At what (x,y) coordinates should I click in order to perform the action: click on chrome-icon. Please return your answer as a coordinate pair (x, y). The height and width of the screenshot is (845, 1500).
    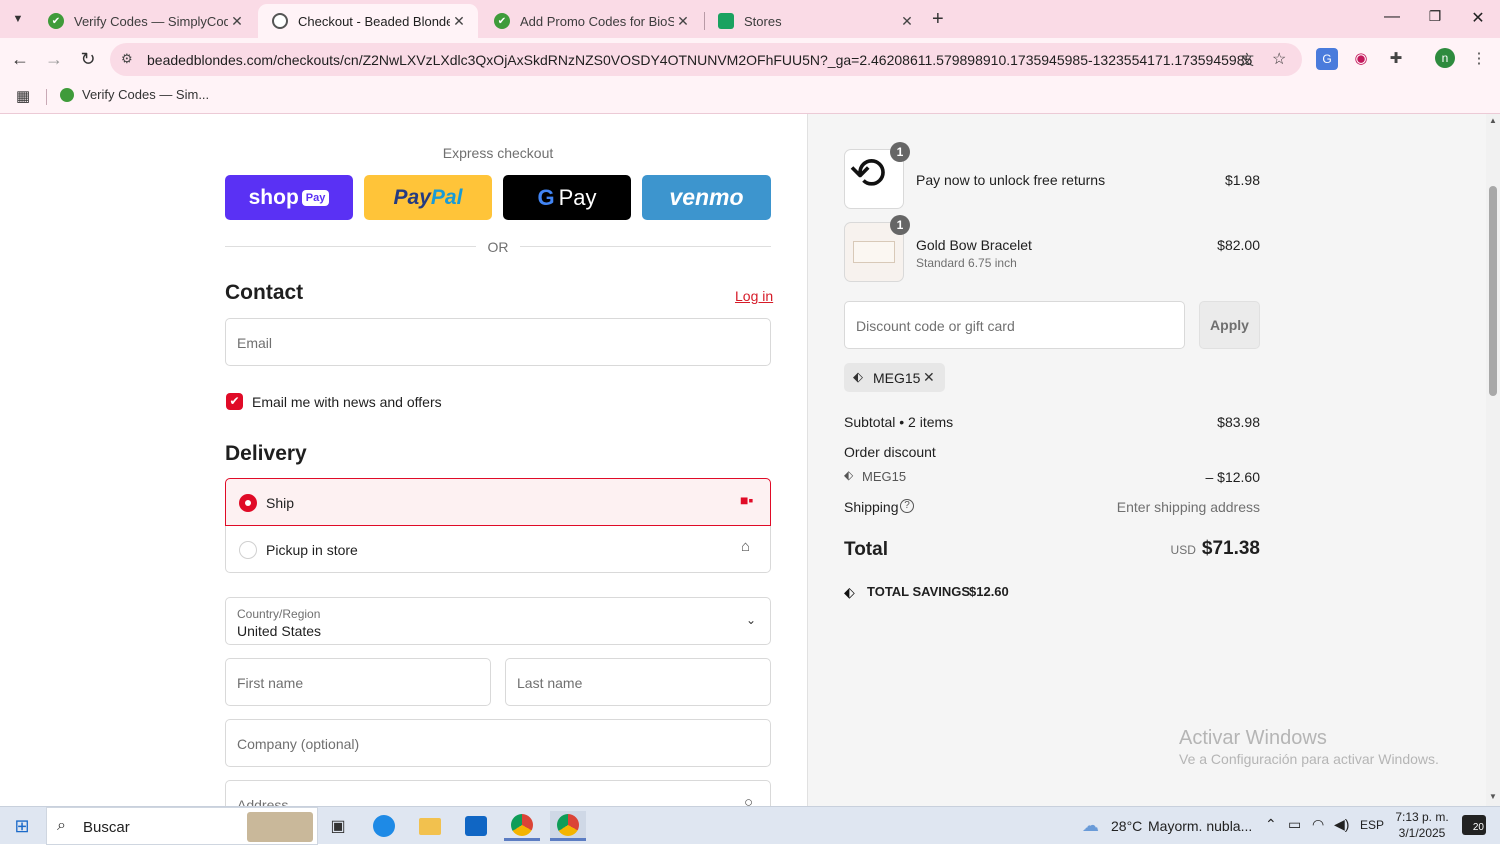
    Looking at the image, I should click on (522, 826).